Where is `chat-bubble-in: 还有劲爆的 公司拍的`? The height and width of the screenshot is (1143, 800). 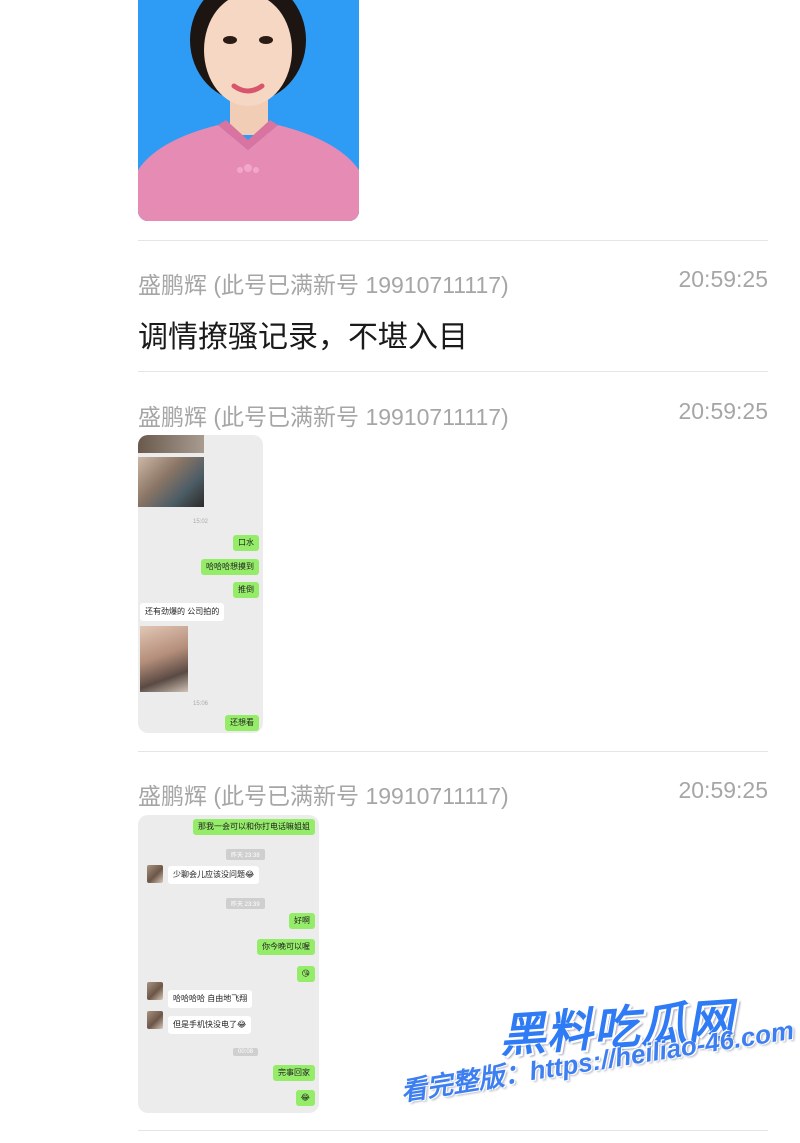 chat-bubble-in: 还有劲爆的 公司拍的 is located at coordinates (182, 612).